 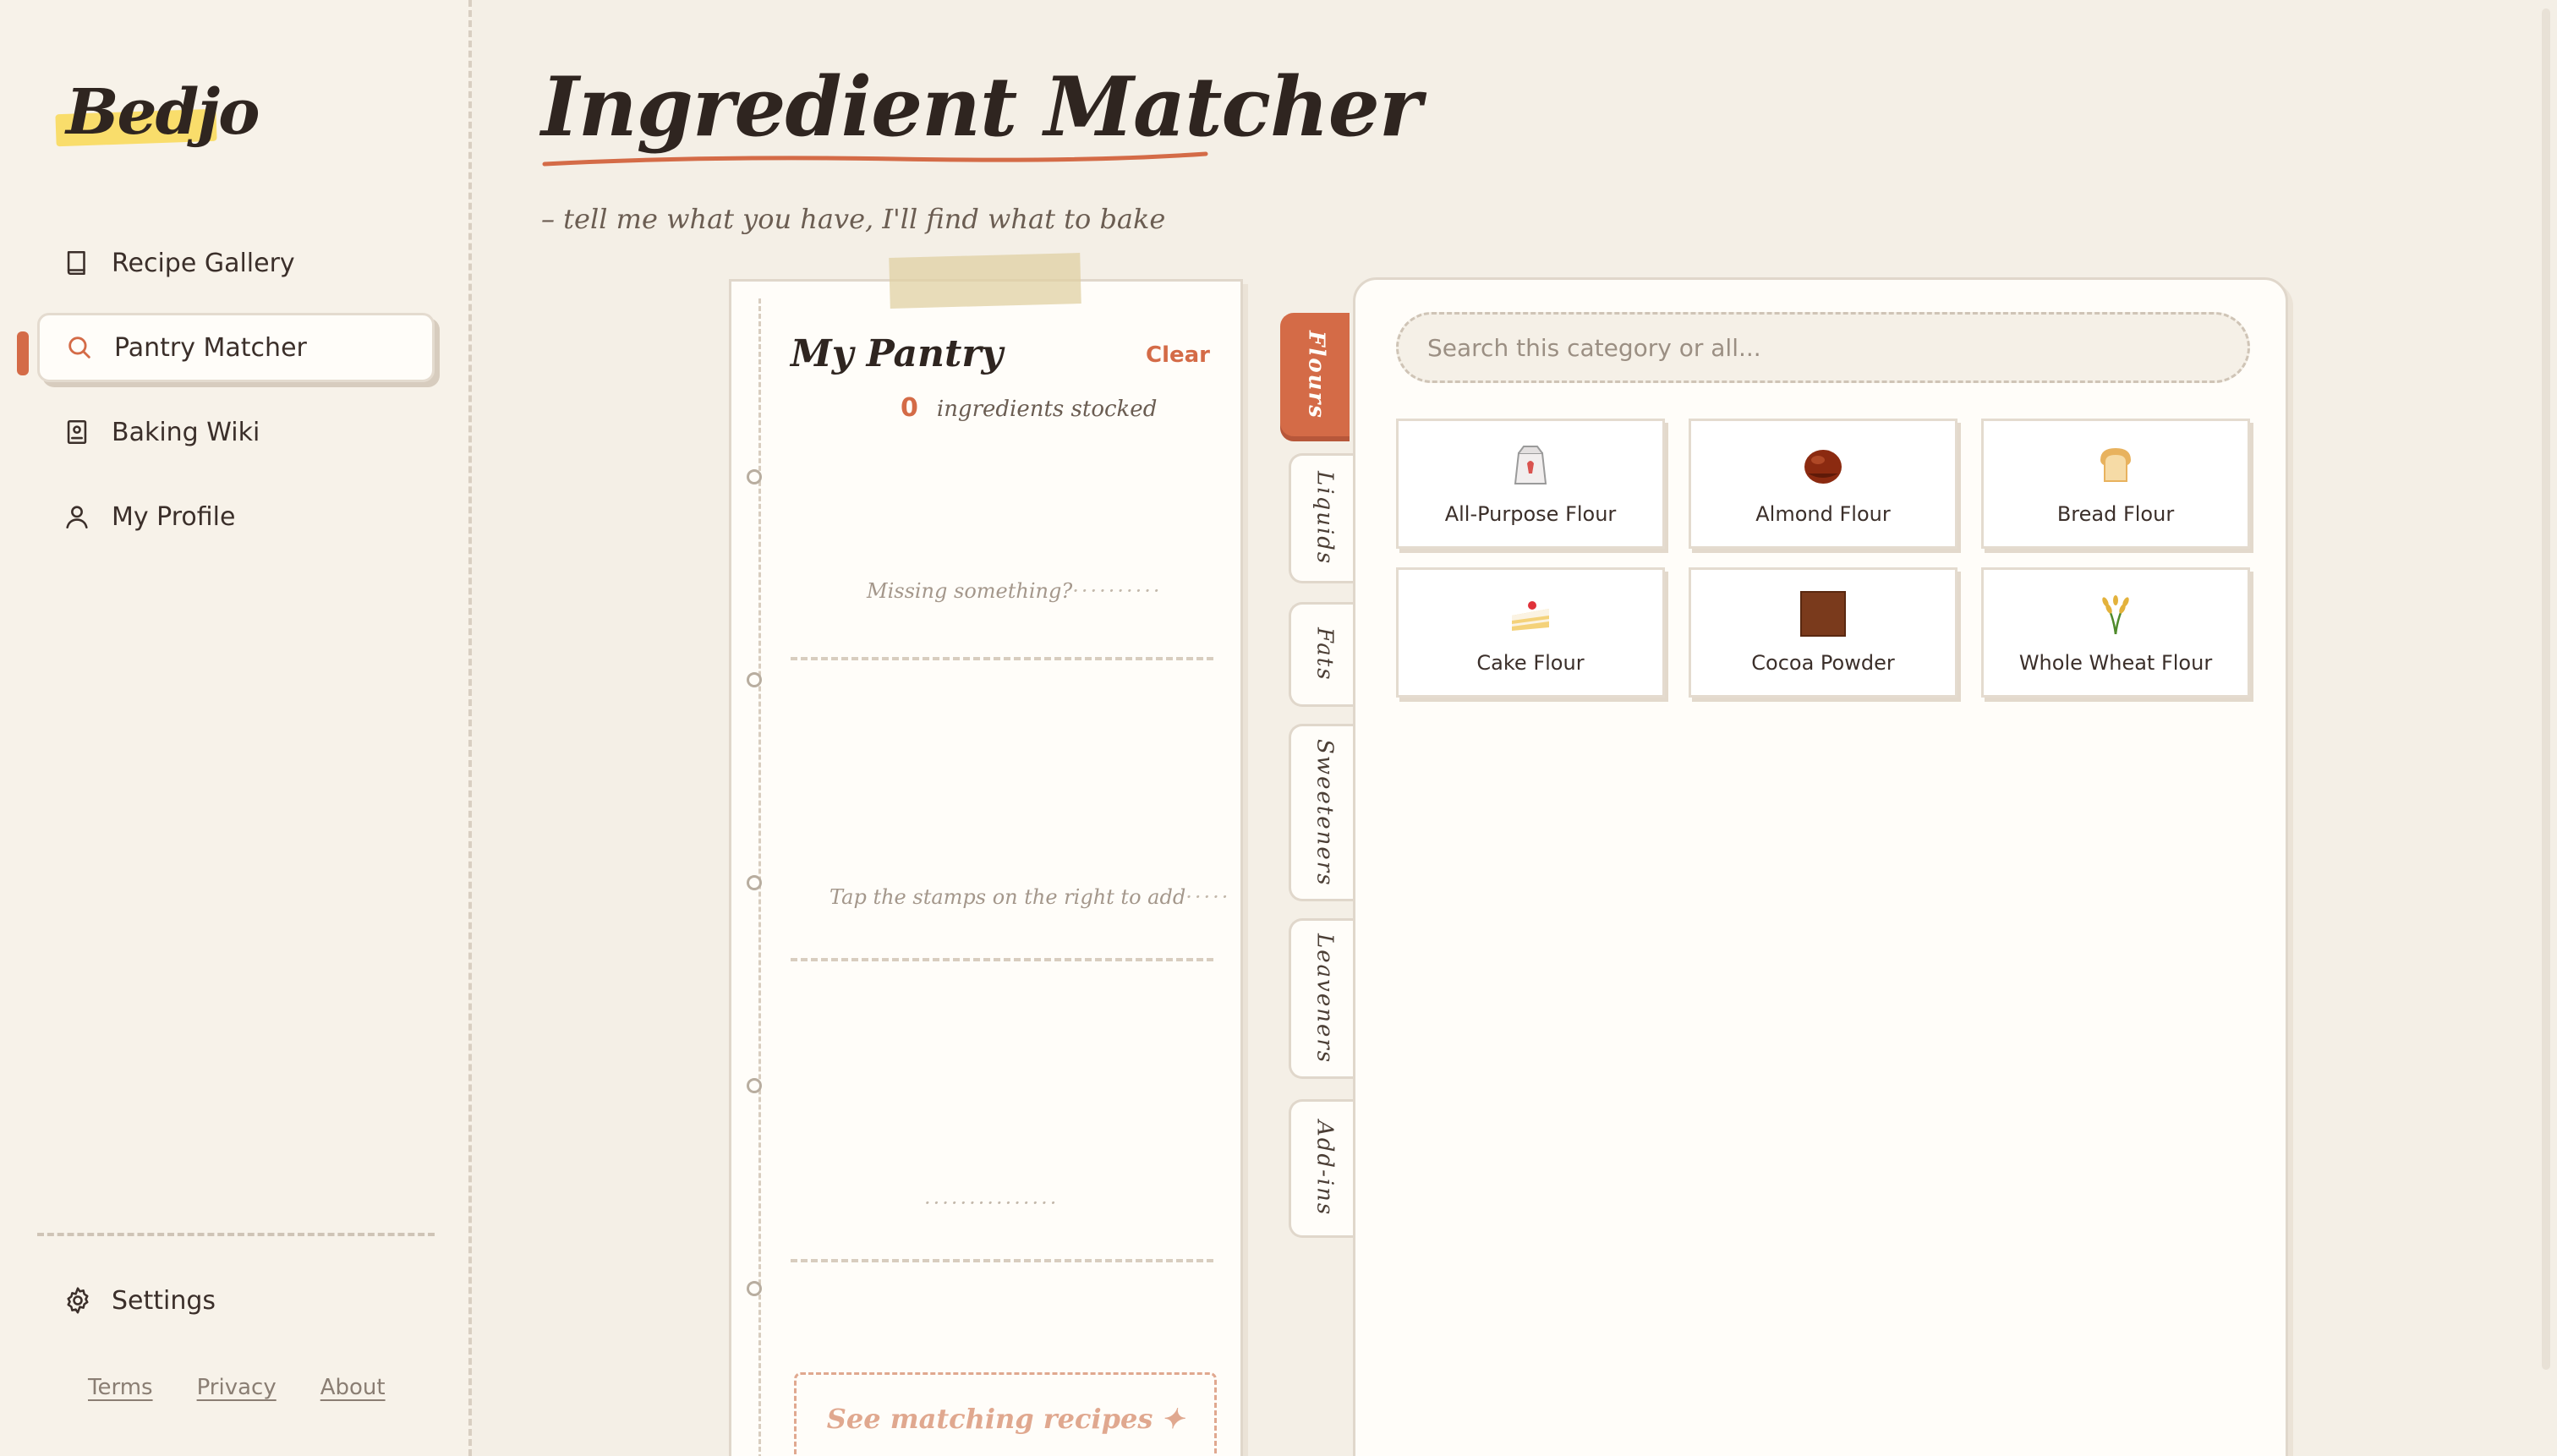 I want to click on sidebar-item-label: Recipe Gallery, so click(x=203, y=263).